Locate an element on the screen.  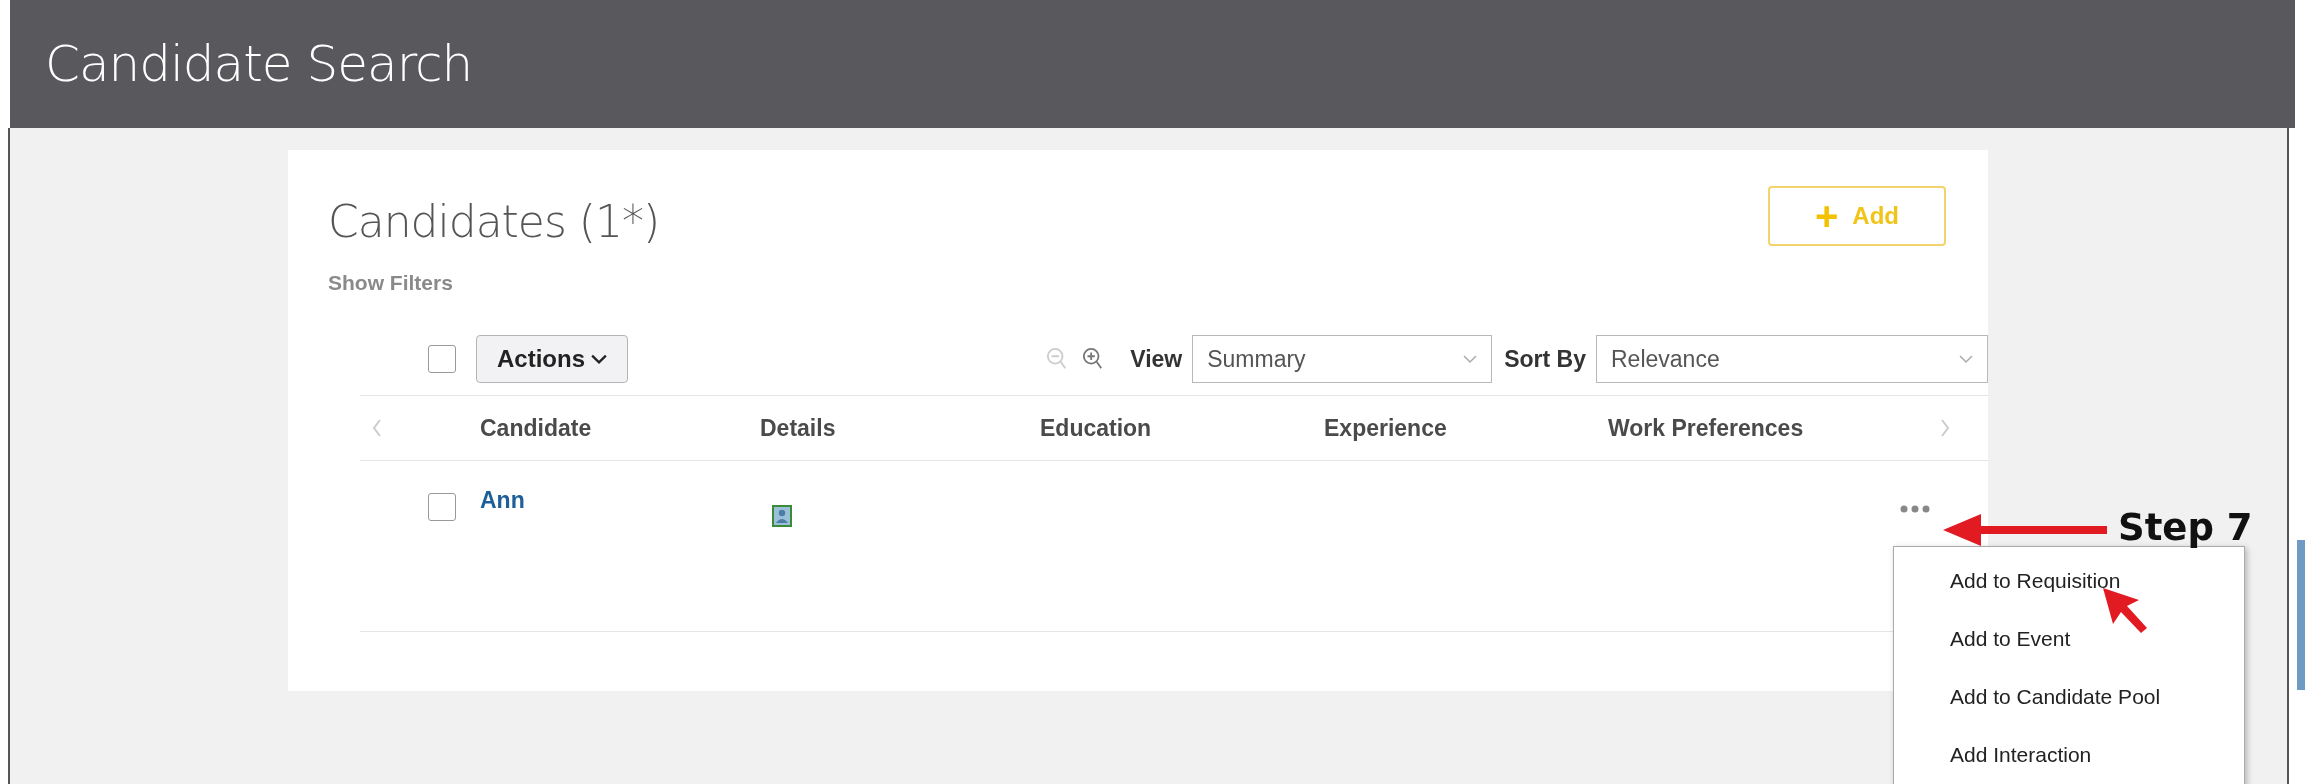
sort-by-label: Sort By is located at coordinates (1545, 359).